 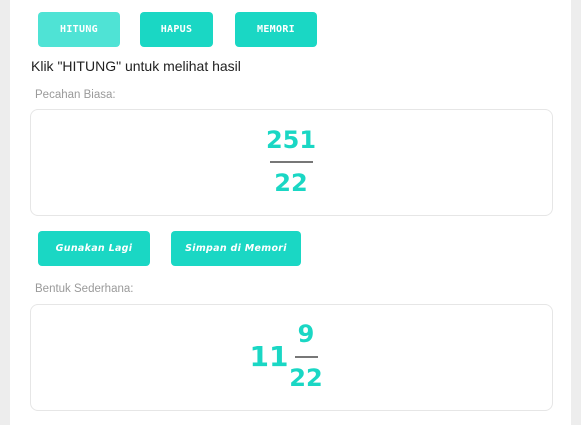 What do you see at coordinates (306, 378) in the screenshot?
I see `simplified-denominator: 22` at bounding box center [306, 378].